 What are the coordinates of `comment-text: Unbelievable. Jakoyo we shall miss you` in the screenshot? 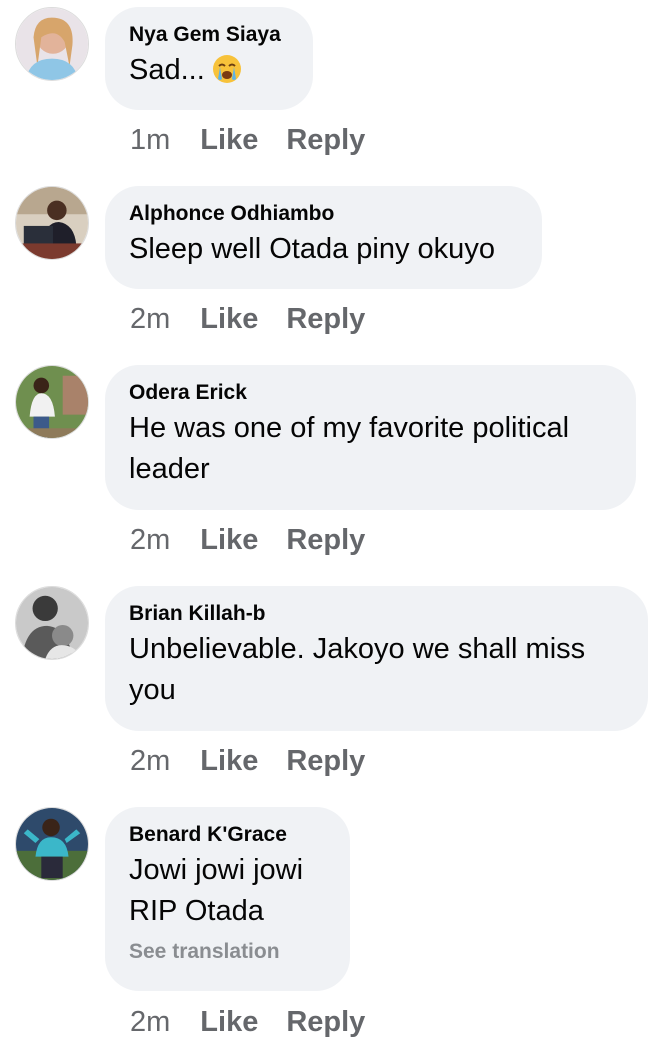 It's located at (376, 670).